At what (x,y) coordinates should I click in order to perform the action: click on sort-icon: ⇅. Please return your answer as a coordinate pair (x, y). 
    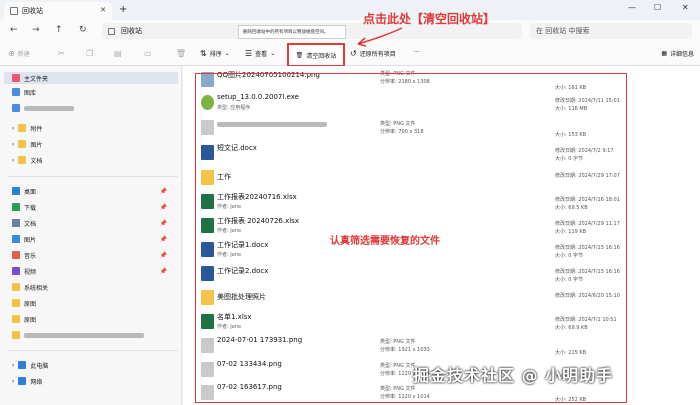
    Looking at the image, I should click on (203, 53).